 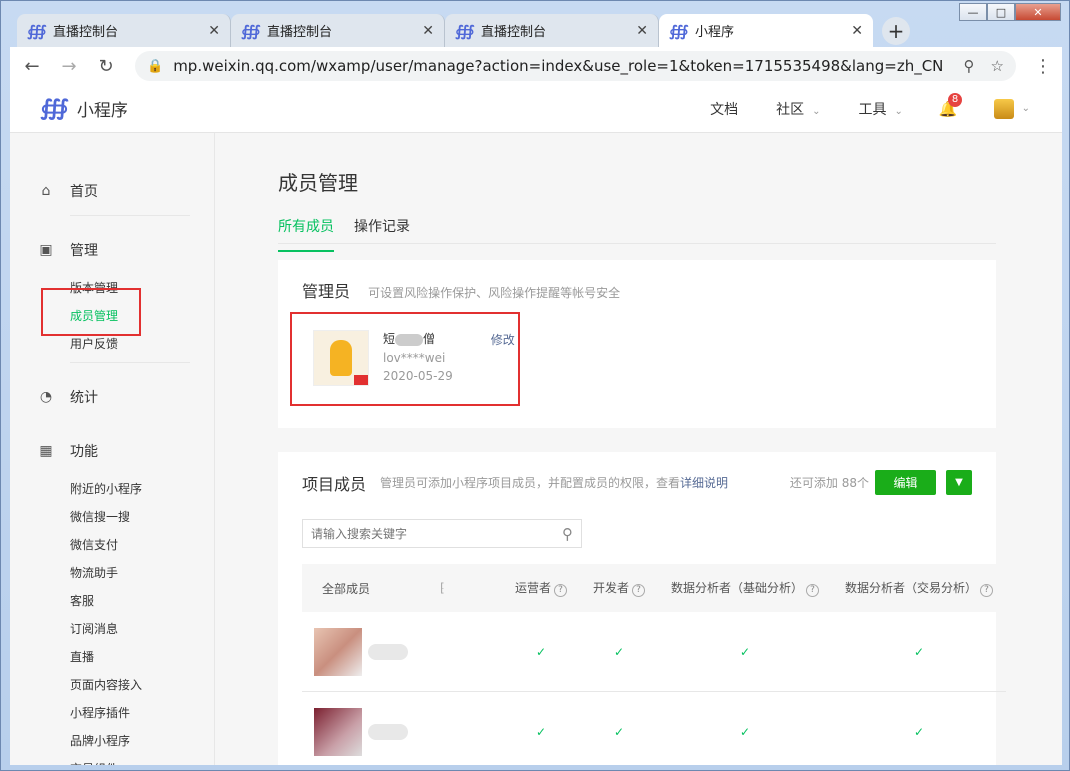 What do you see at coordinates (1003, 108) in the screenshot?
I see `account-avatar` at bounding box center [1003, 108].